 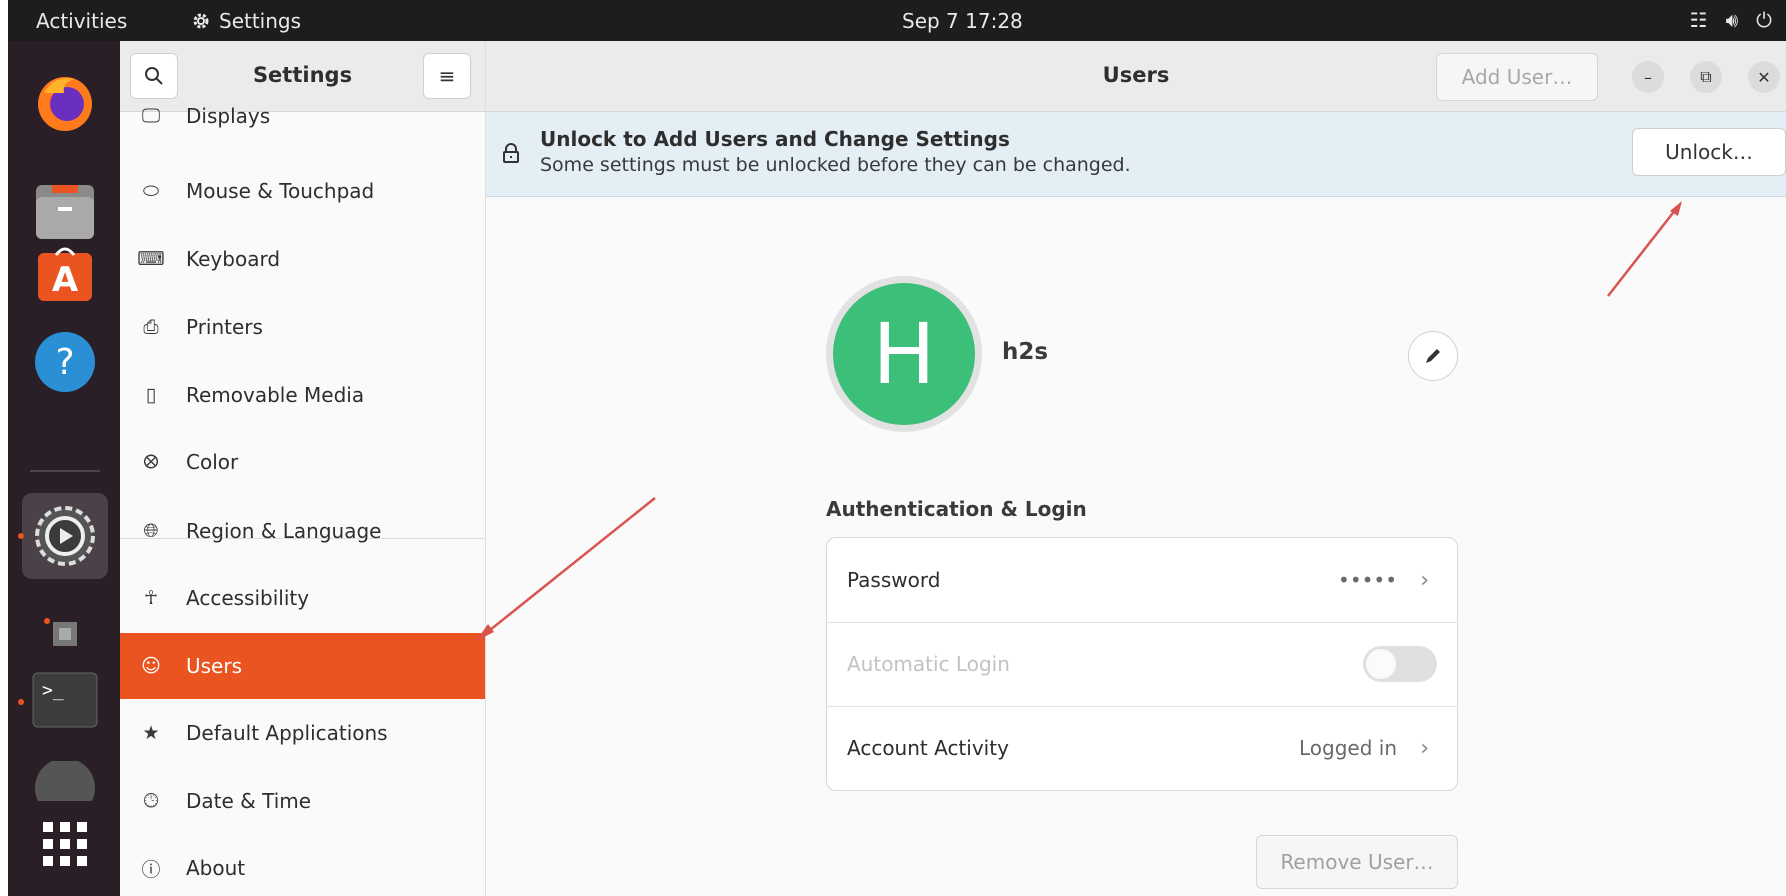 What do you see at coordinates (1764, 20) in the screenshot?
I see `power-icon: ⏻` at bounding box center [1764, 20].